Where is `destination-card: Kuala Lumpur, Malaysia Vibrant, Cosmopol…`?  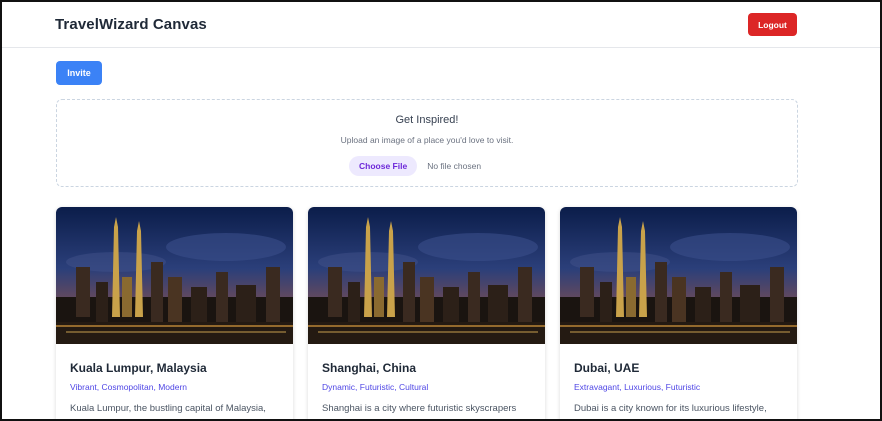 destination-card: Kuala Lumpur, Malaysia Vibrant, Cosmopol… is located at coordinates (174, 313).